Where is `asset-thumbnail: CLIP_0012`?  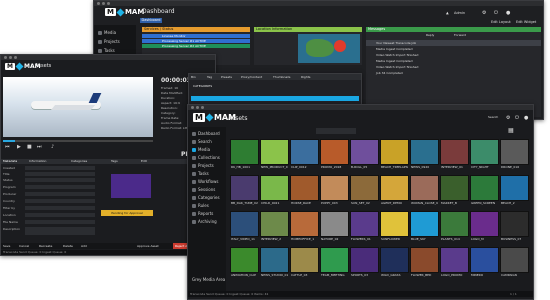 asset-thumbnail: CLIP_0012 is located at coordinates (304, 154).